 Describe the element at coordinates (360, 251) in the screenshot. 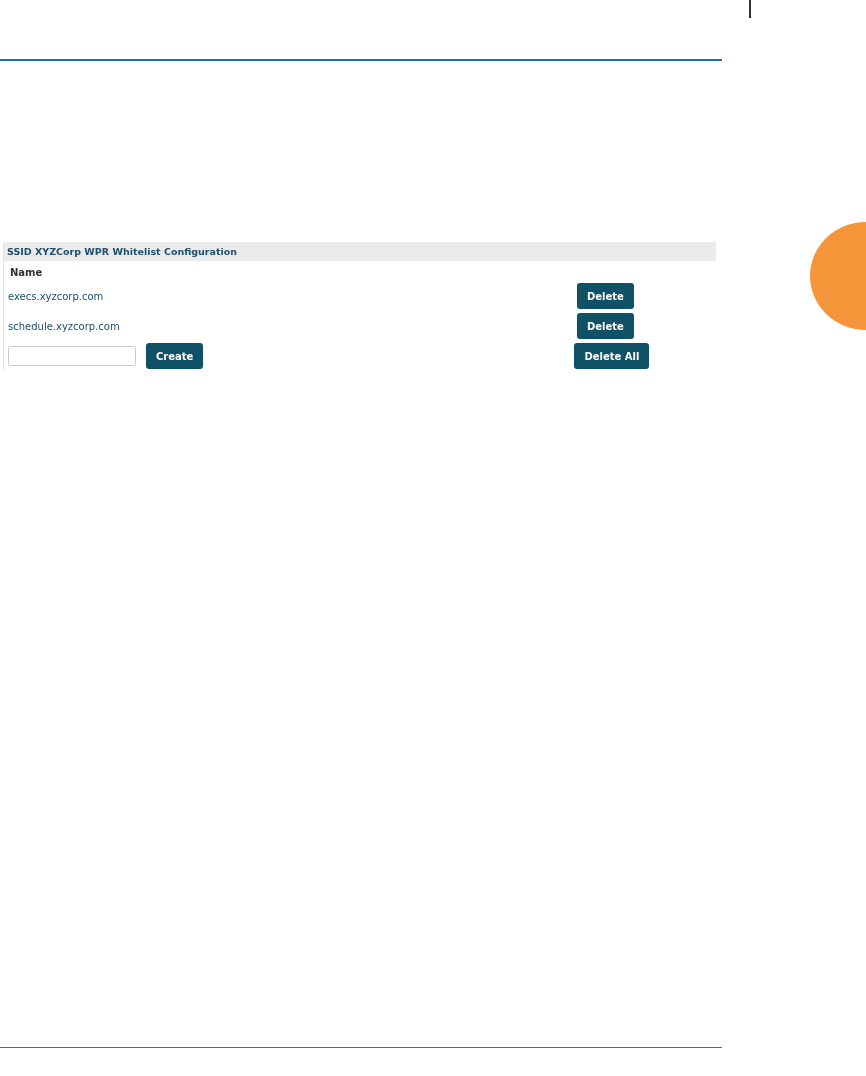

I see `panel-title: SSID XYZCorp WPR Whitelist Configuration` at that location.